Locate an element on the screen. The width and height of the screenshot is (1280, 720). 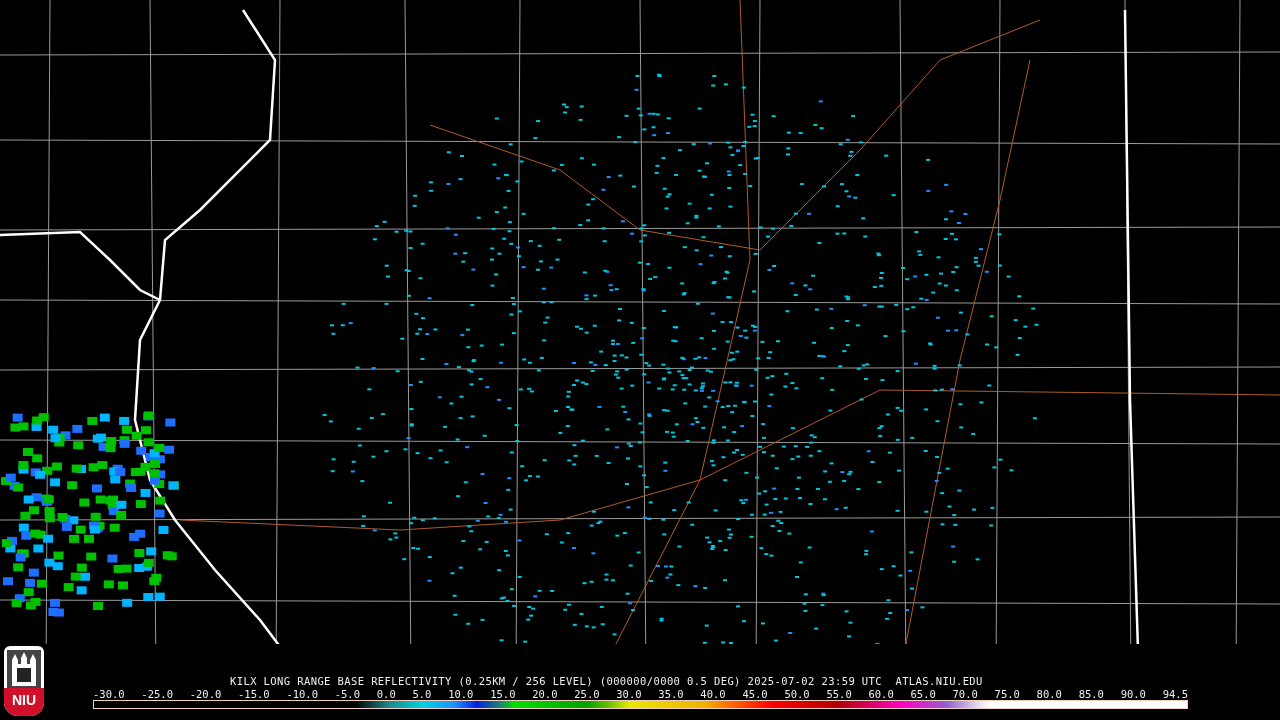
scale-label: 20.0 is located at coordinates (545, 694).